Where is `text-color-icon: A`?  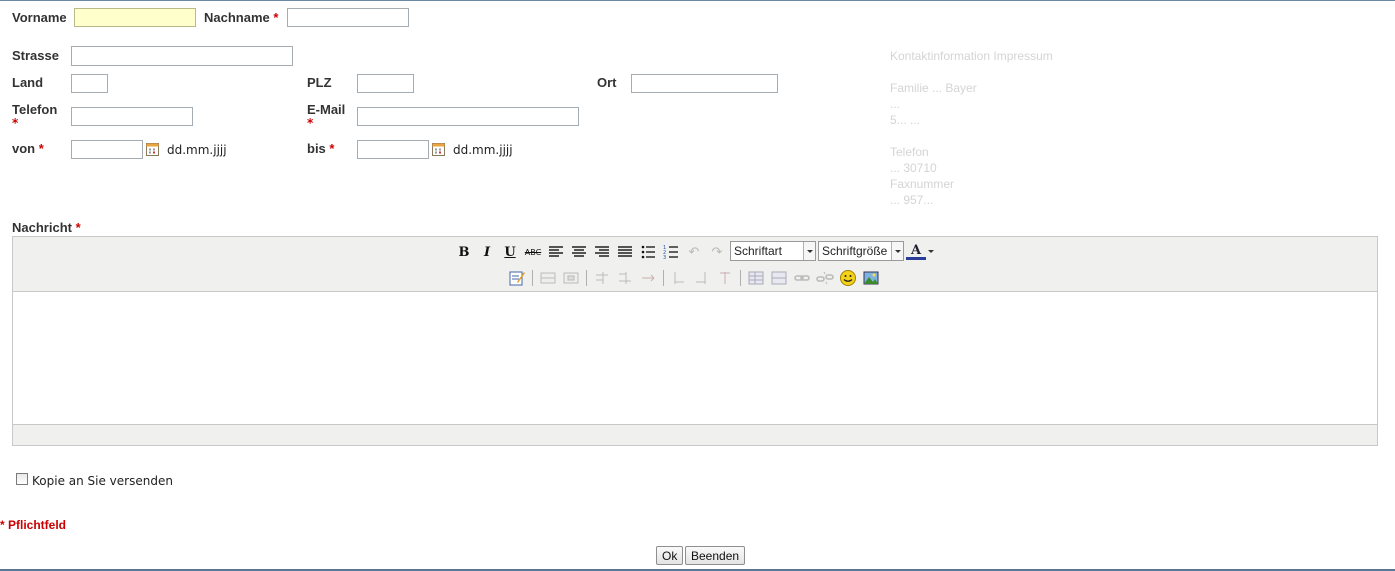 text-color-icon: A is located at coordinates (916, 251).